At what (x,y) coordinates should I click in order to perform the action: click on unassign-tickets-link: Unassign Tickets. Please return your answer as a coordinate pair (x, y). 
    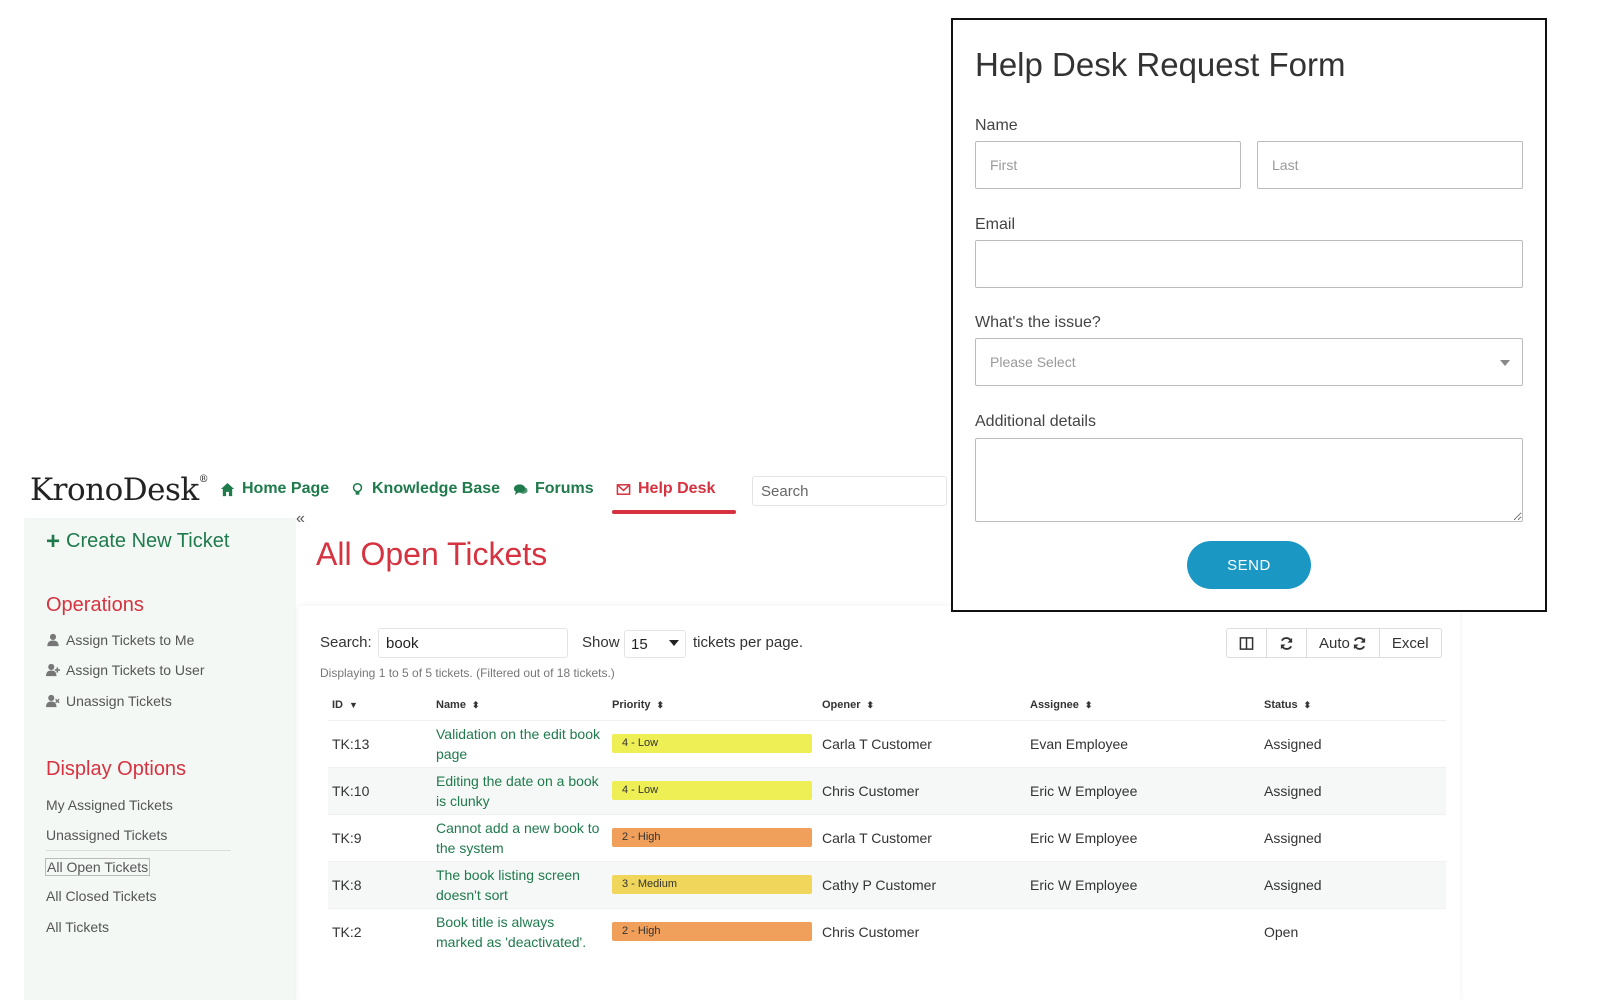
    Looking at the image, I should click on (109, 701).